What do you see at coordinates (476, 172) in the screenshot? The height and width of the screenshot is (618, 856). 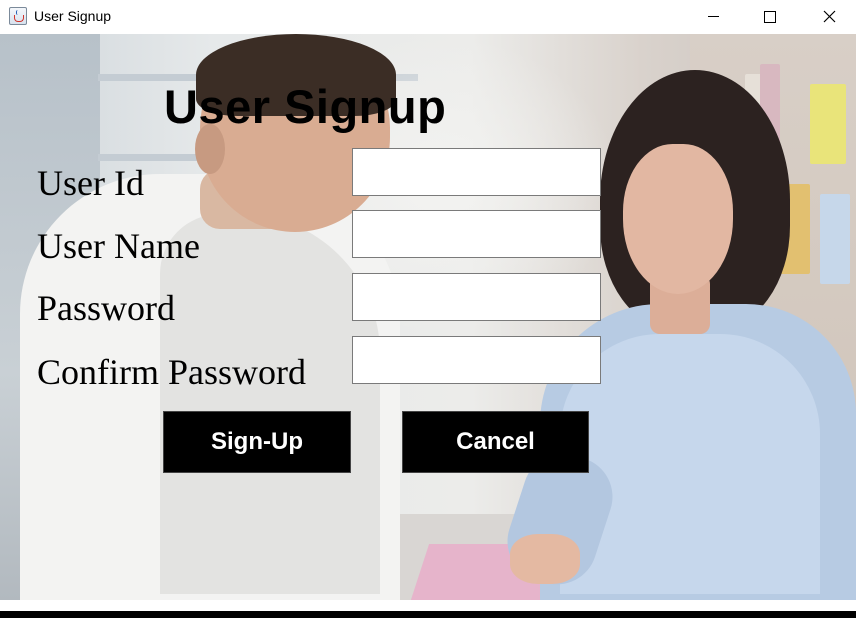 I see `user-id-input` at bounding box center [476, 172].